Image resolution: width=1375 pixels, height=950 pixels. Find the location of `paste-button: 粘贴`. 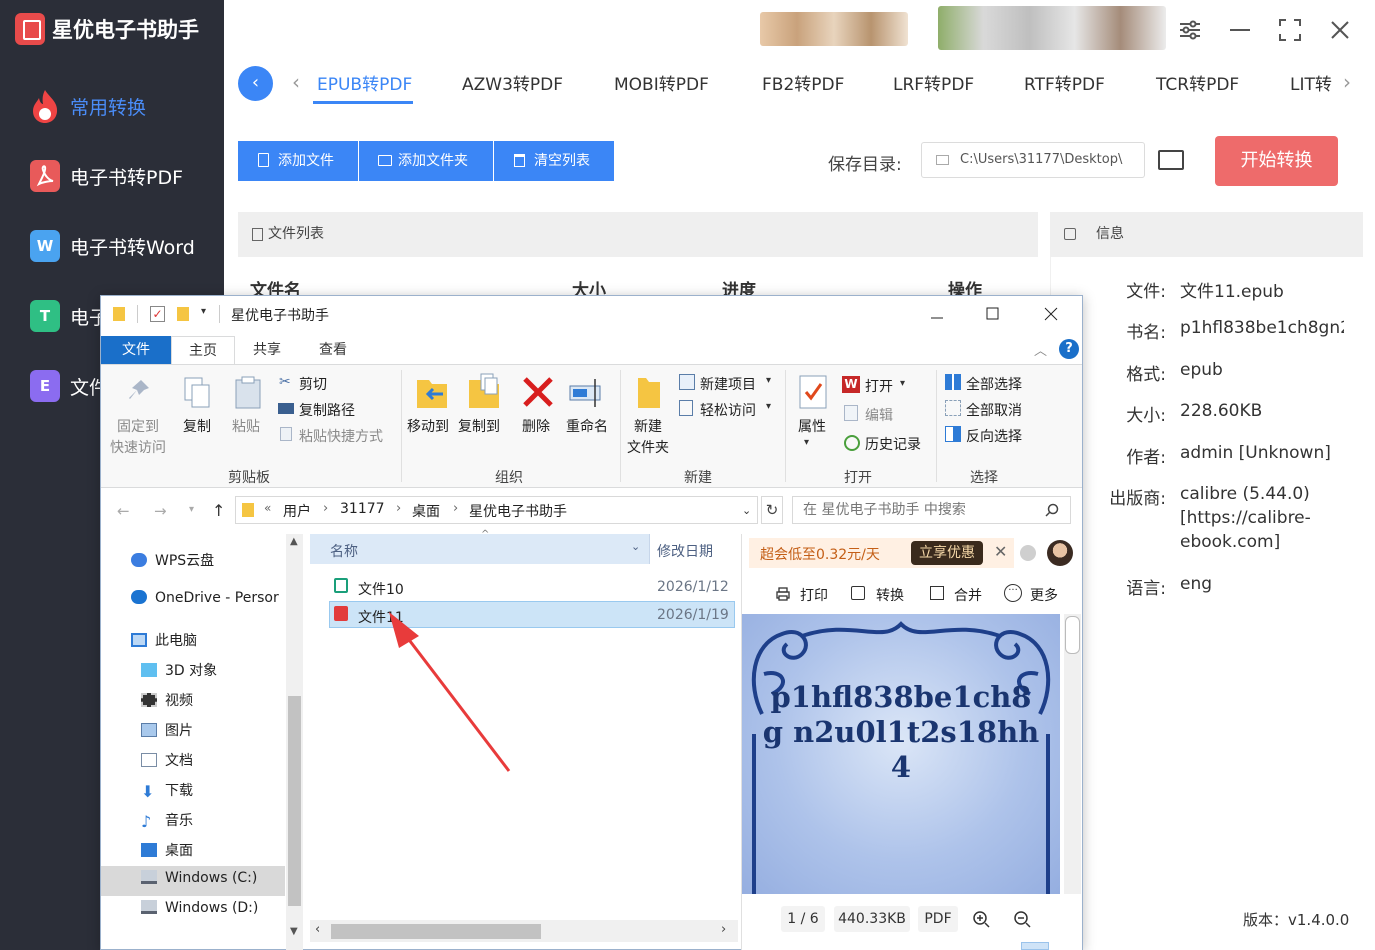

paste-button: 粘贴 is located at coordinates (246, 426).